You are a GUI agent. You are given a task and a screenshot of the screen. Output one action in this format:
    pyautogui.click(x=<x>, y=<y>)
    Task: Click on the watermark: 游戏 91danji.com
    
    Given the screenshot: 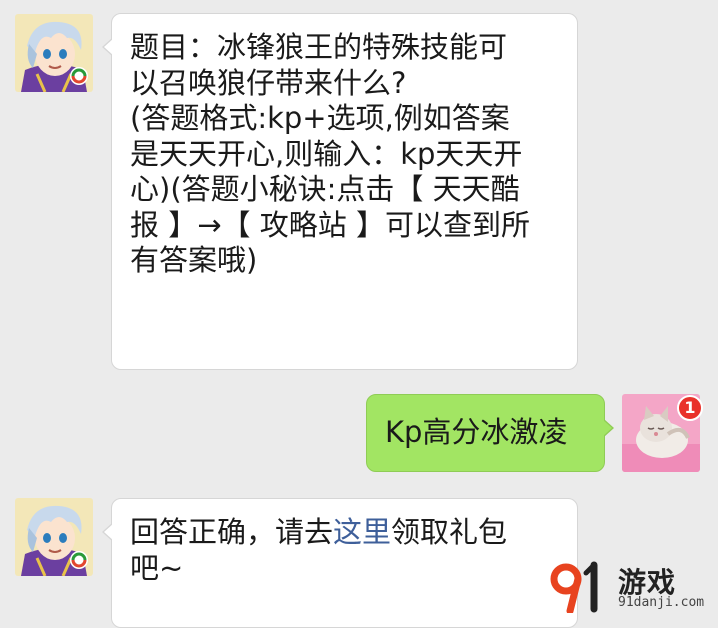 What is the action you would take?
    pyautogui.click(x=627, y=586)
    